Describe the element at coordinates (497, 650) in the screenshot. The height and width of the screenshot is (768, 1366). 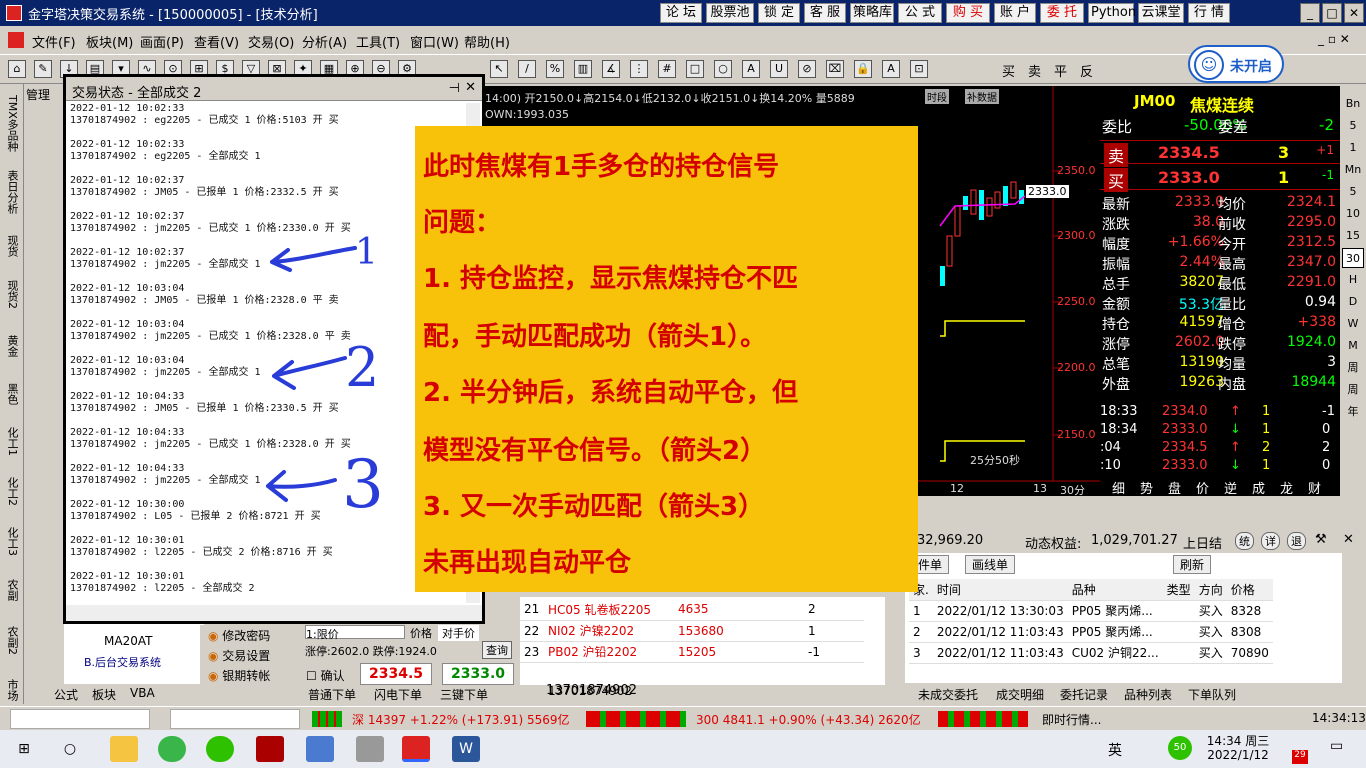
I see `query-button: 查询` at that location.